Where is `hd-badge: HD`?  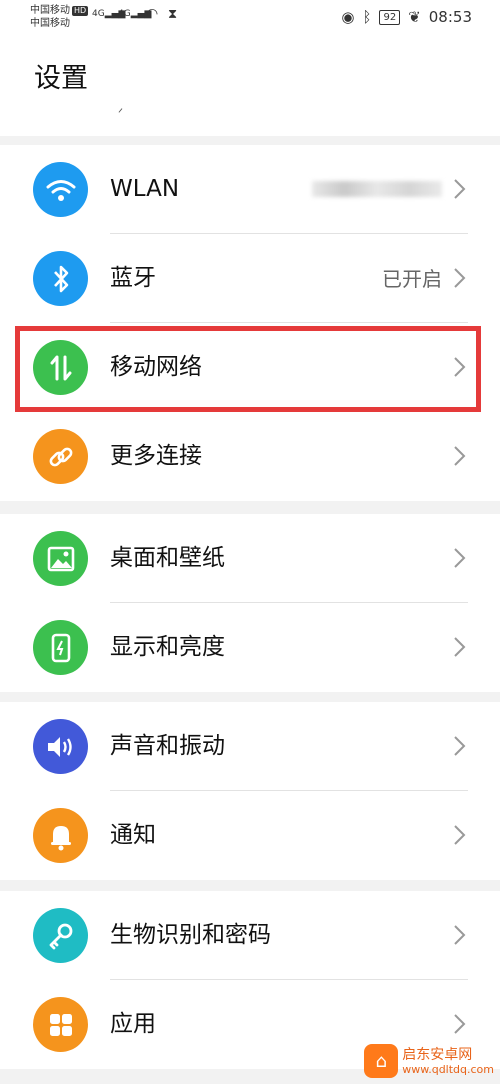 hd-badge: HD is located at coordinates (80, 11).